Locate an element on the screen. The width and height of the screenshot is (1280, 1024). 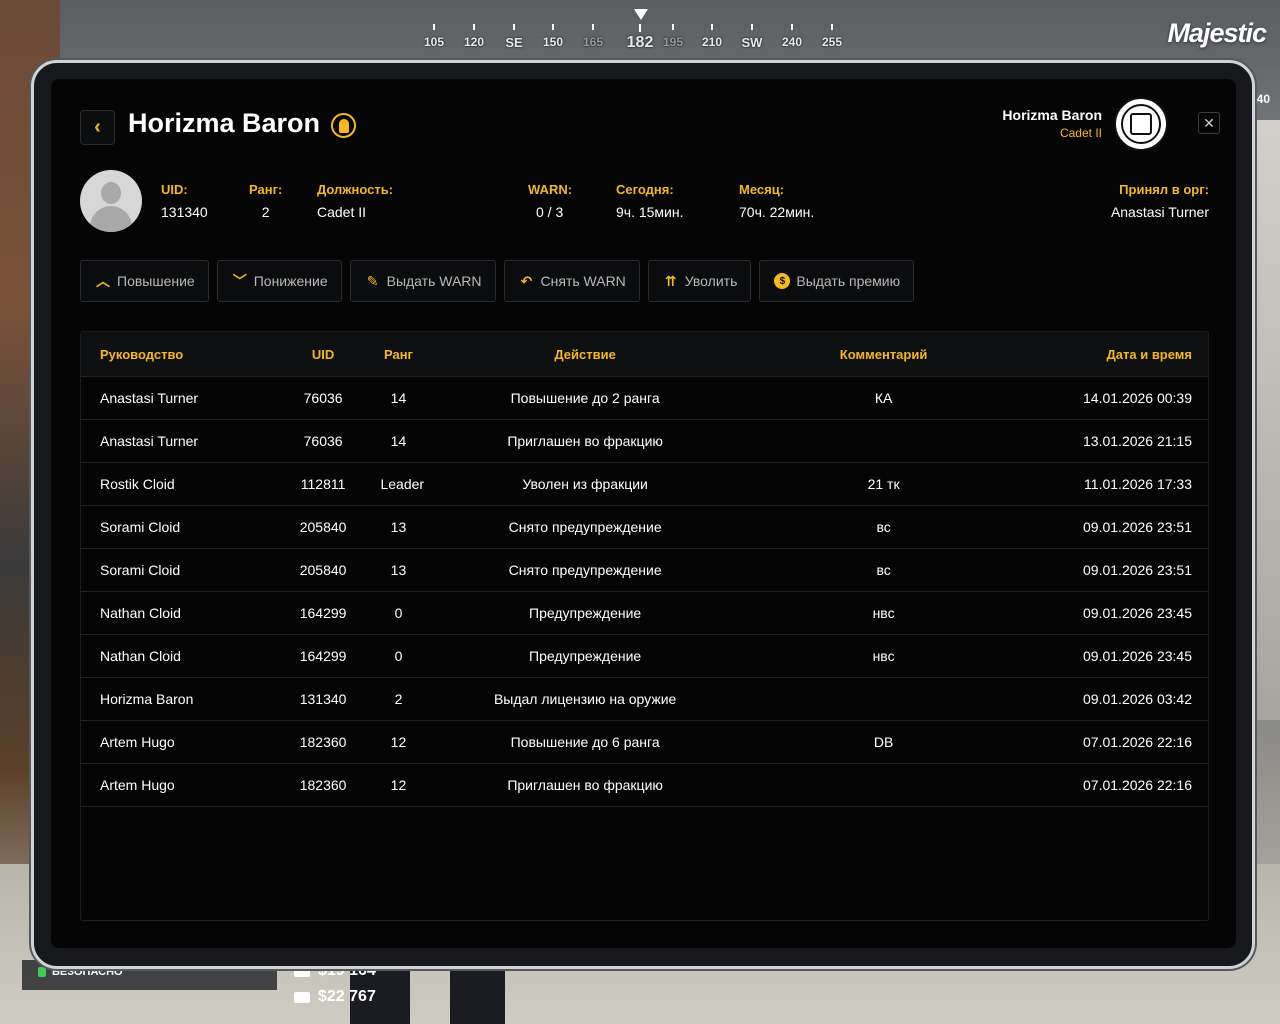
cell-comment: DB is located at coordinates (883, 742).